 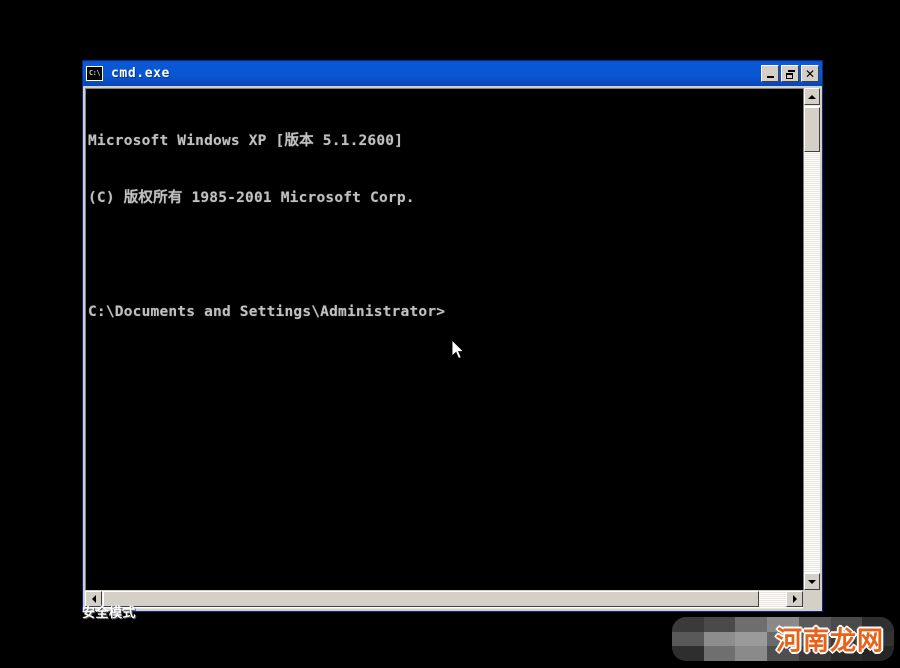 I want to click on horizontal-scrollbar, so click(x=444, y=600).